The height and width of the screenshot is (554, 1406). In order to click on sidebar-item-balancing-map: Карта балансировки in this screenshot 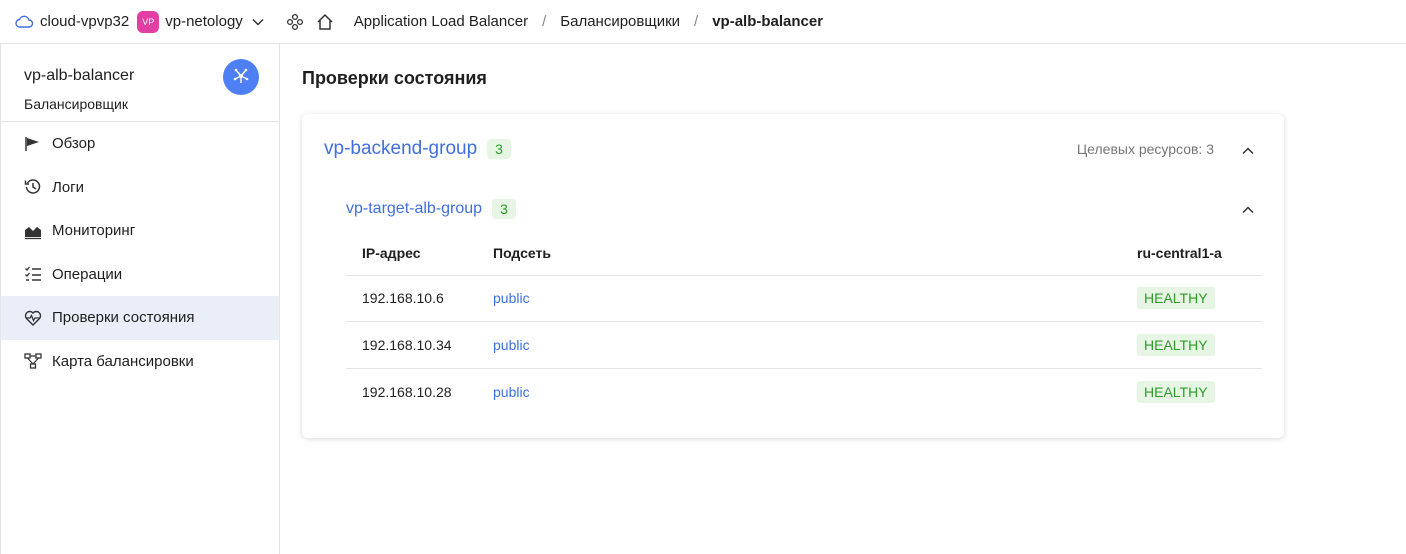, I will do `click(140, 362)`.